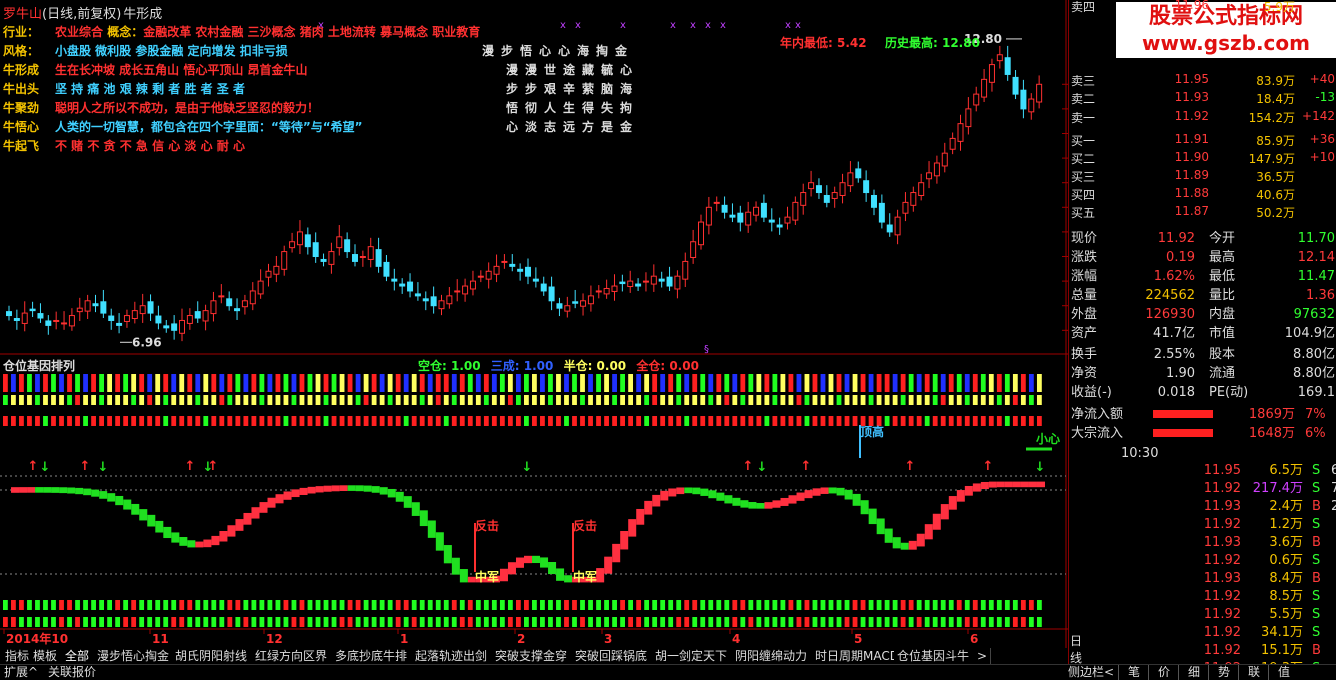 This screenshot has width=1336, height=680. What do you see at coordinates (1202, 213) in the screenshot?
I see `bid-row: 买五 11.87 50.2万` at bounding box center [1202, 213].